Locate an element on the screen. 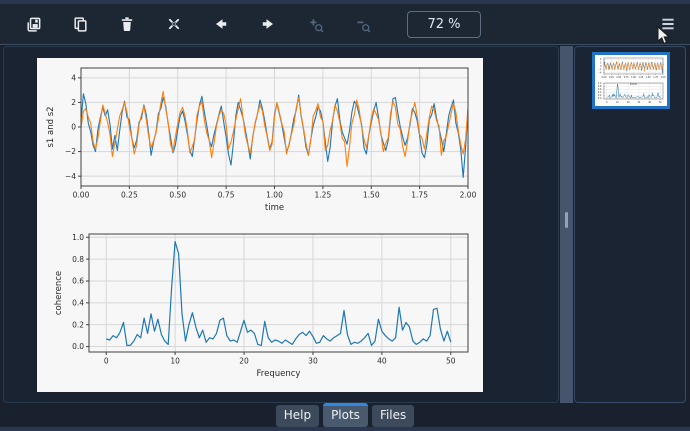 This screenshot has width=690, height=431. bottom-accent-strip is located at coordinates (345, 429).